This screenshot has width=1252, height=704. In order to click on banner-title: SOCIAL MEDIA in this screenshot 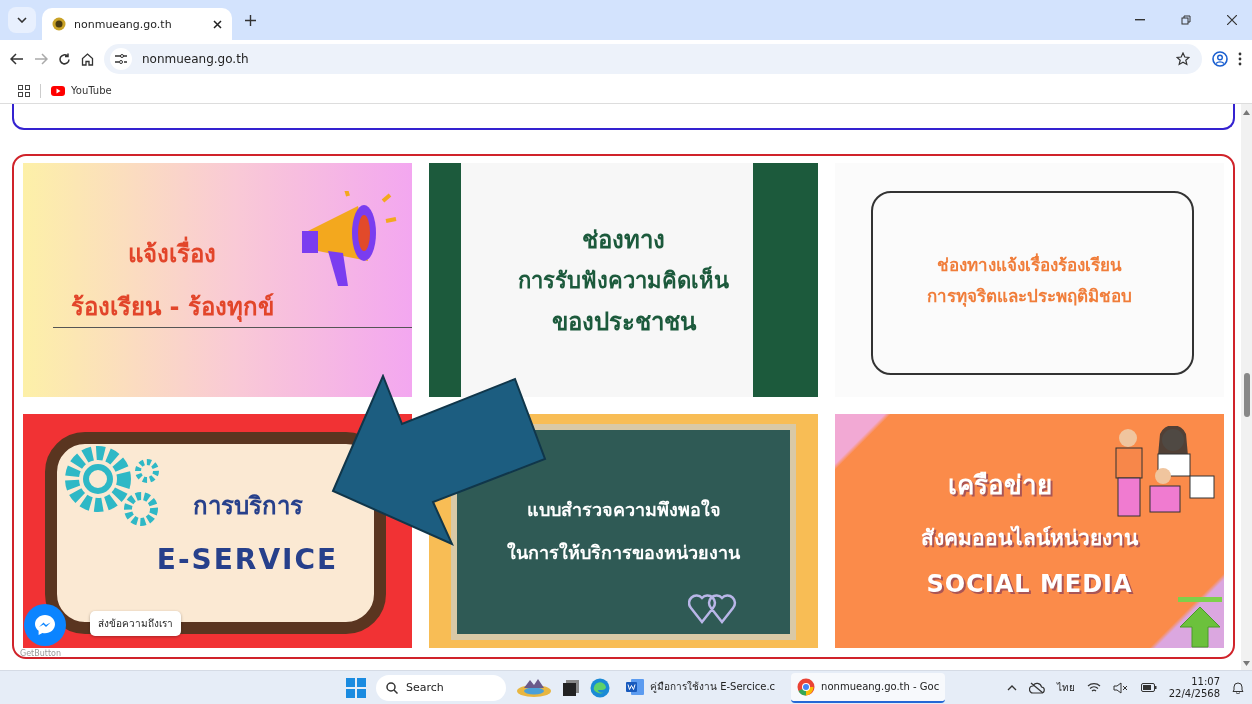, I will do `click(1029, 584)`.